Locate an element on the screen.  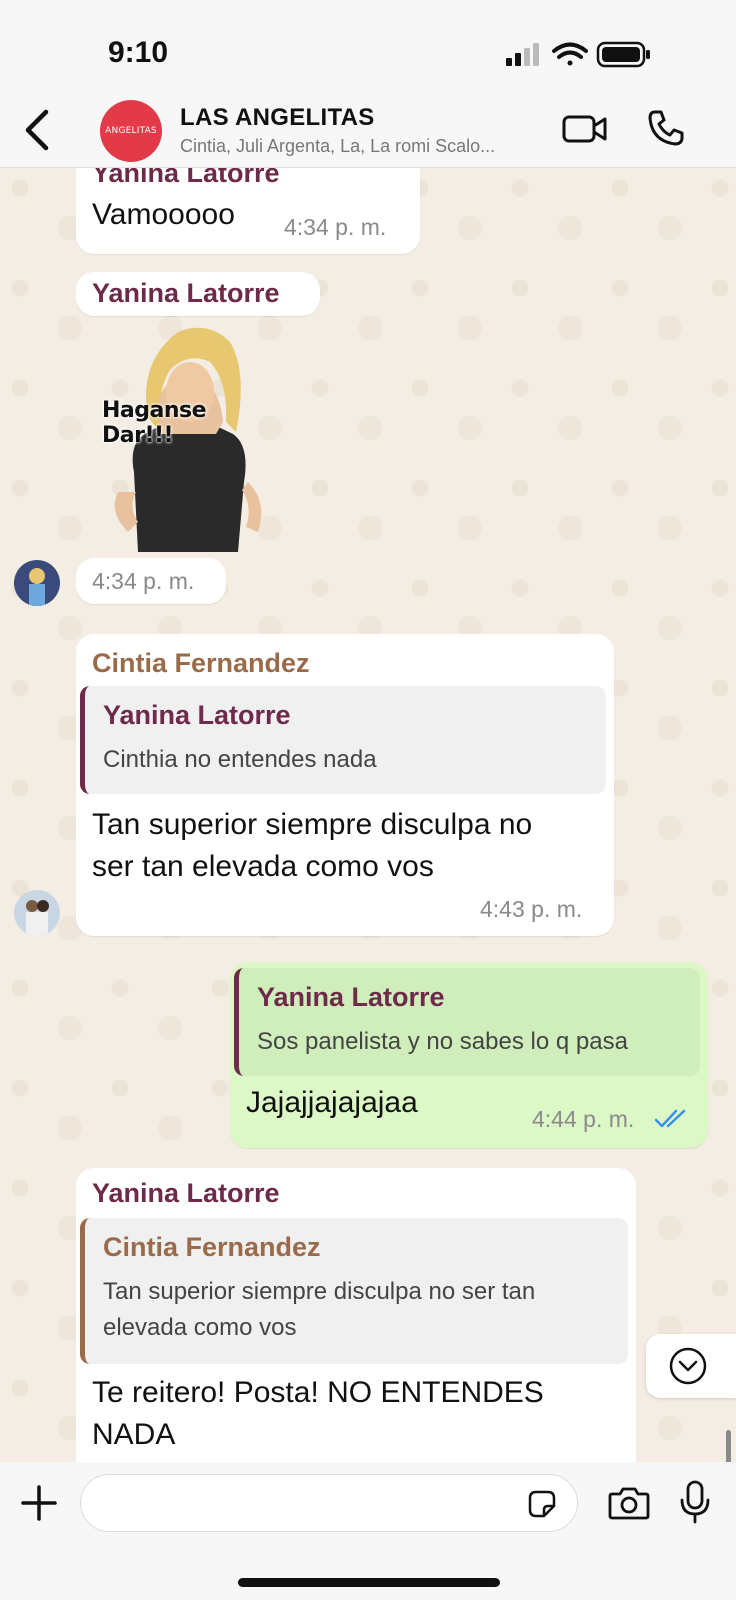
message-input is located at coordinates (329, 1503).